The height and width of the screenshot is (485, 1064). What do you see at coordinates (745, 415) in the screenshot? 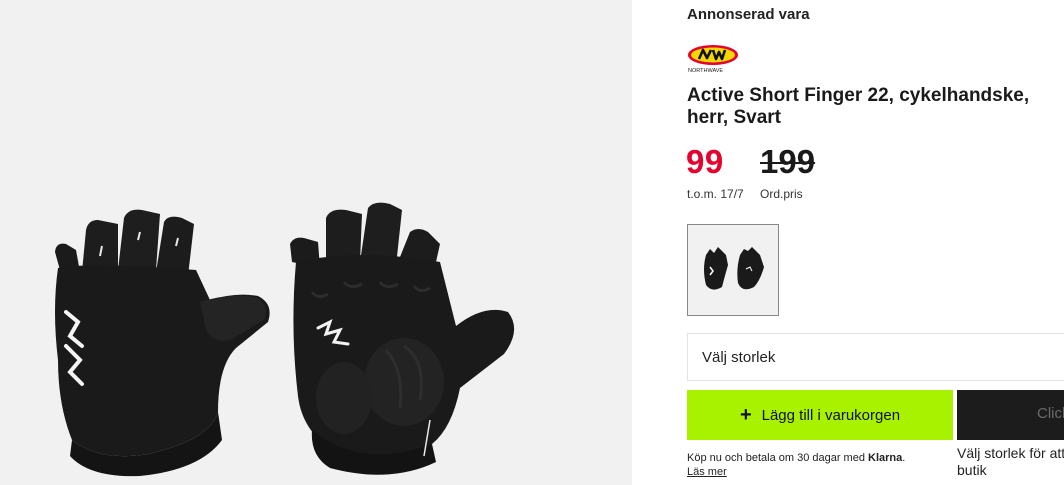
I see `plus-icon: +` at bounding box center [745, 415].